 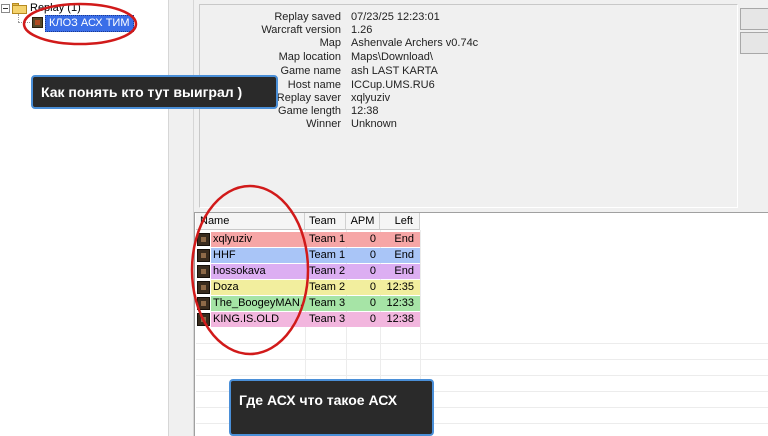 What do you see at coordinates (323, 124) in the screenshot?
I see `label-winner: Winner` at bounding box center [323, 124].